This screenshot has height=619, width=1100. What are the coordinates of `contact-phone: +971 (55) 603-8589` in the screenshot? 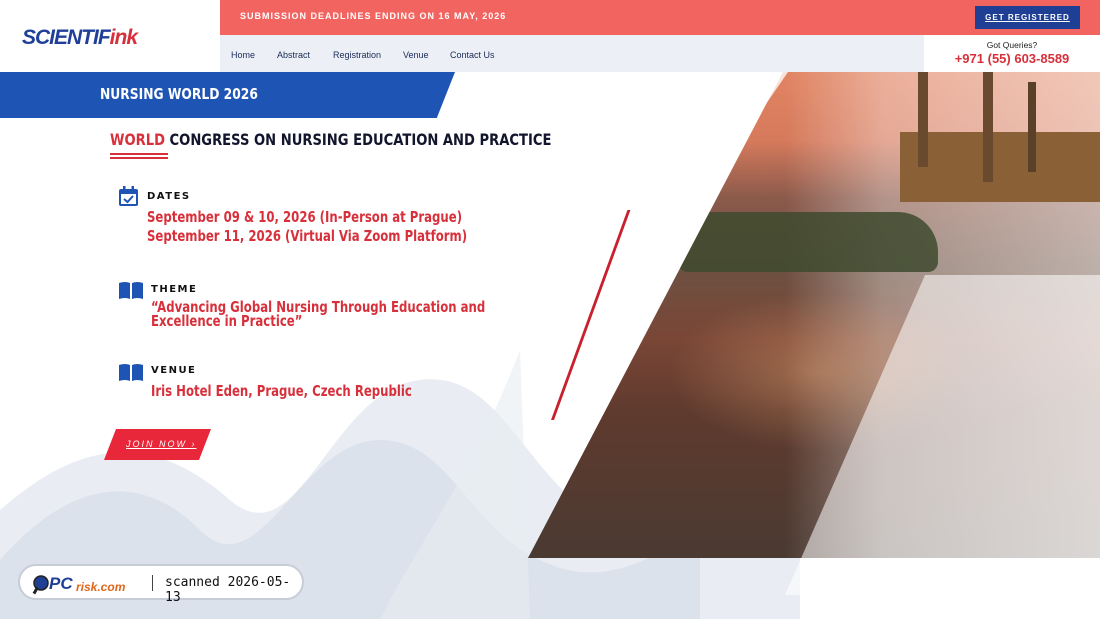 It's located at (1012, 58).